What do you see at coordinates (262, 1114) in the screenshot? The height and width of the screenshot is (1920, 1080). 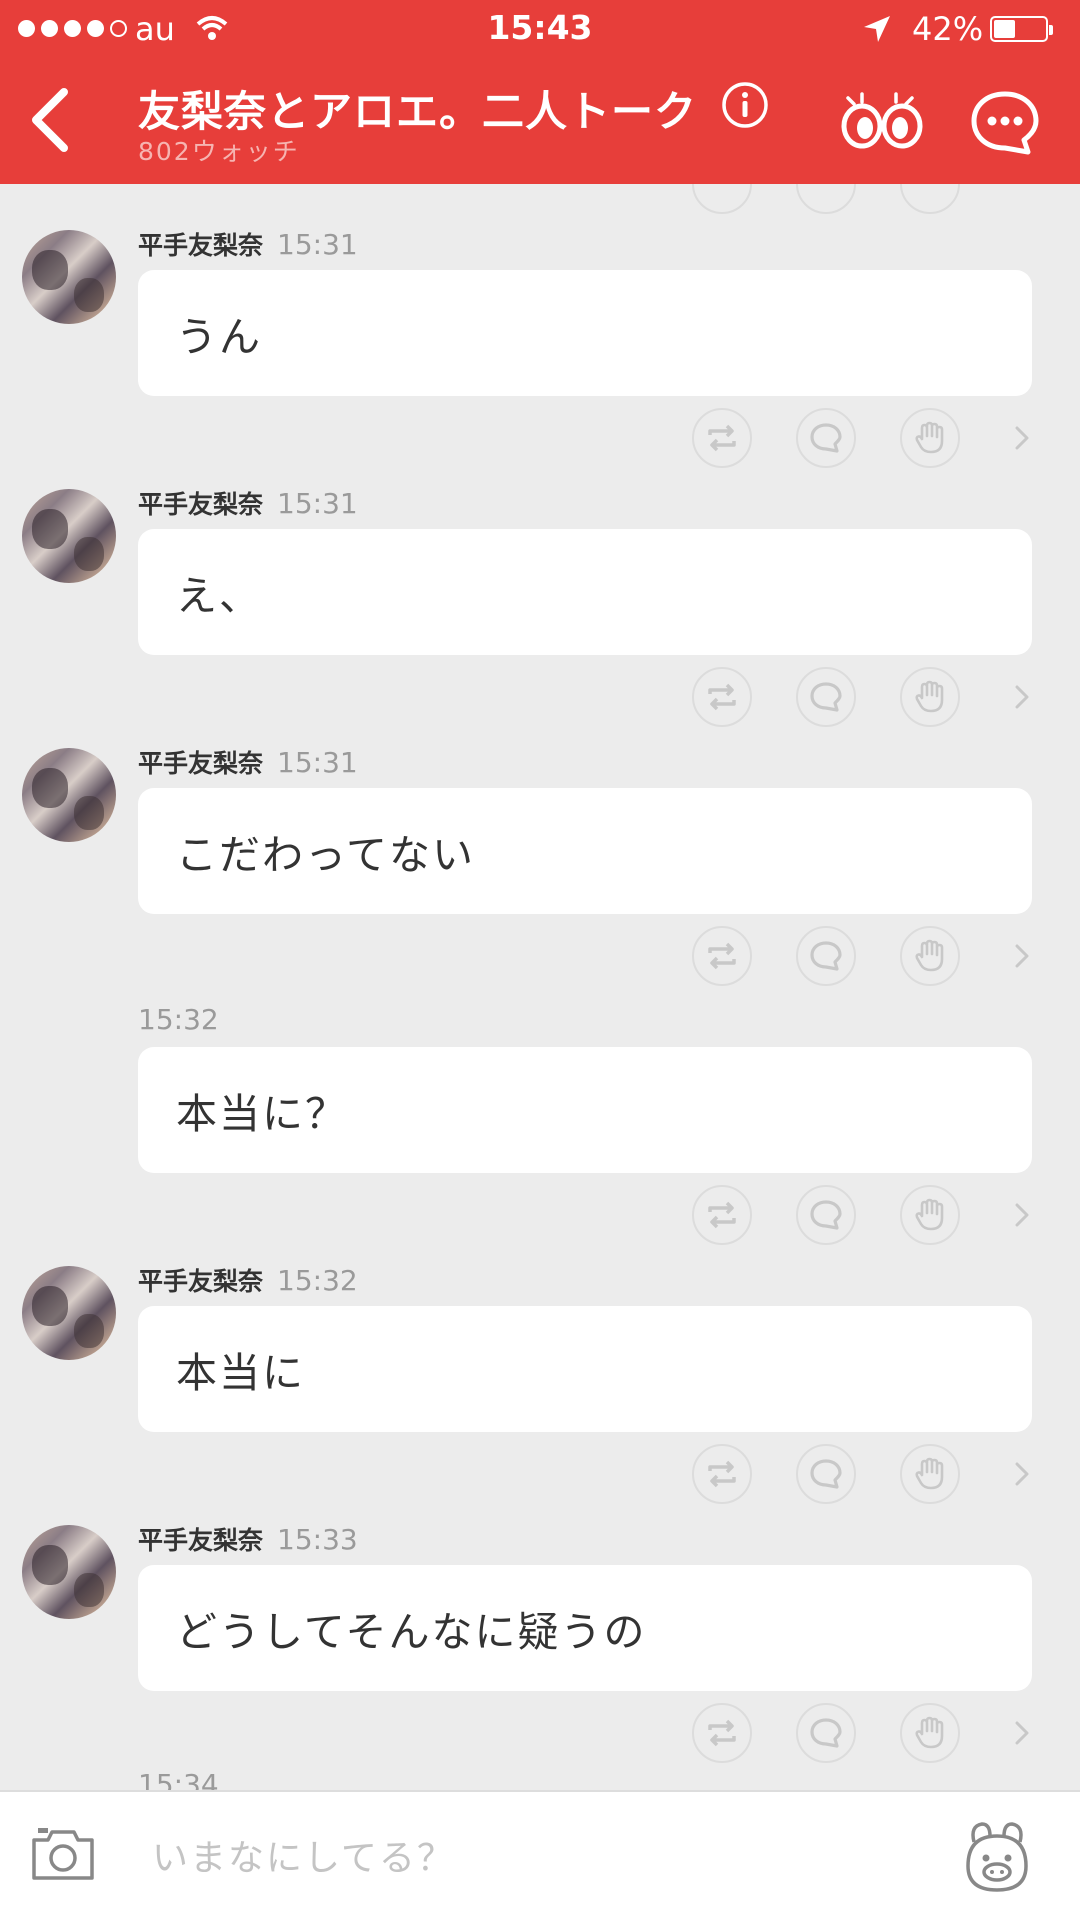 I see `message-text: 本当に？` at bounding box center [262, 1114].